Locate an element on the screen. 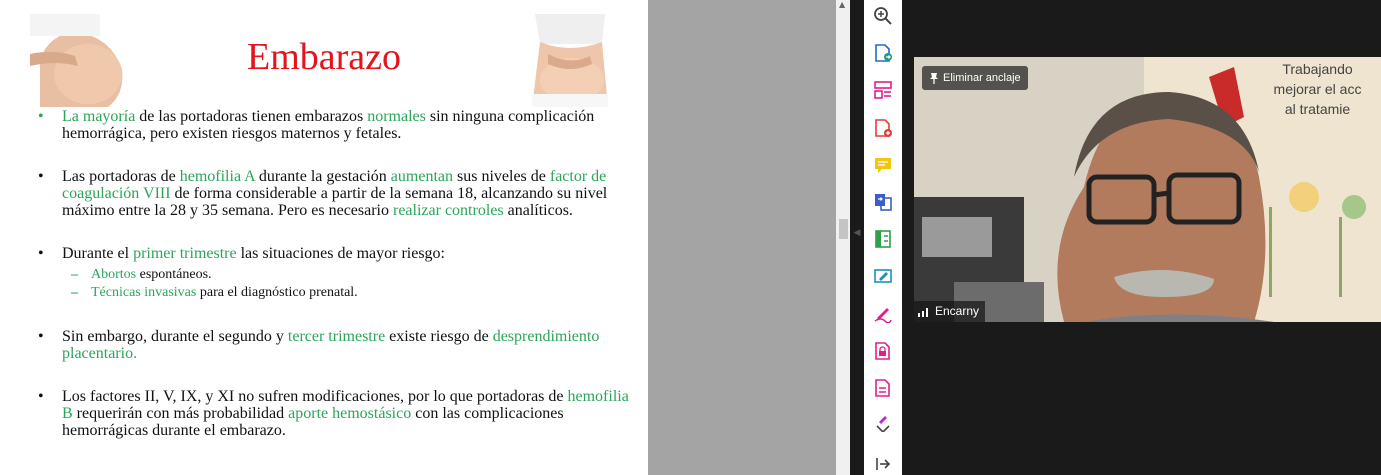  bullet-text: para el diagnóstico prenatal. is located at coordinates (277, 292).